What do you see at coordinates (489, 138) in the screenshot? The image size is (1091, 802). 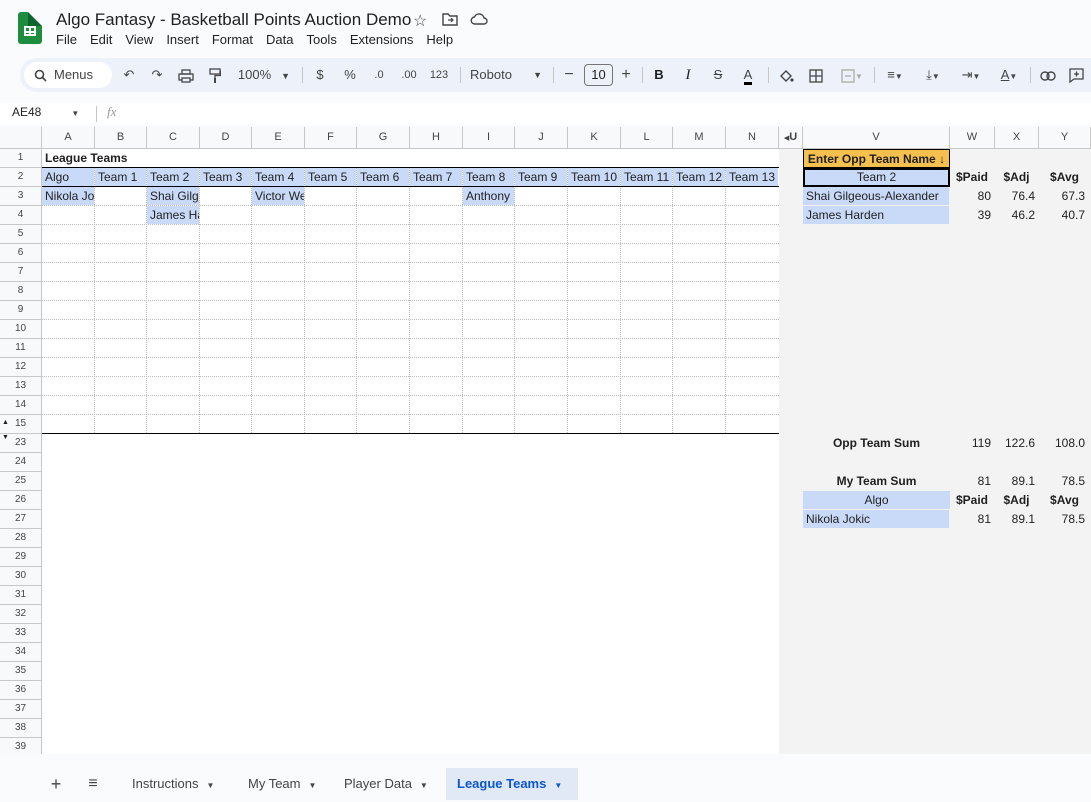 I see `column-header-i: I` at bounding box center [489, 138].